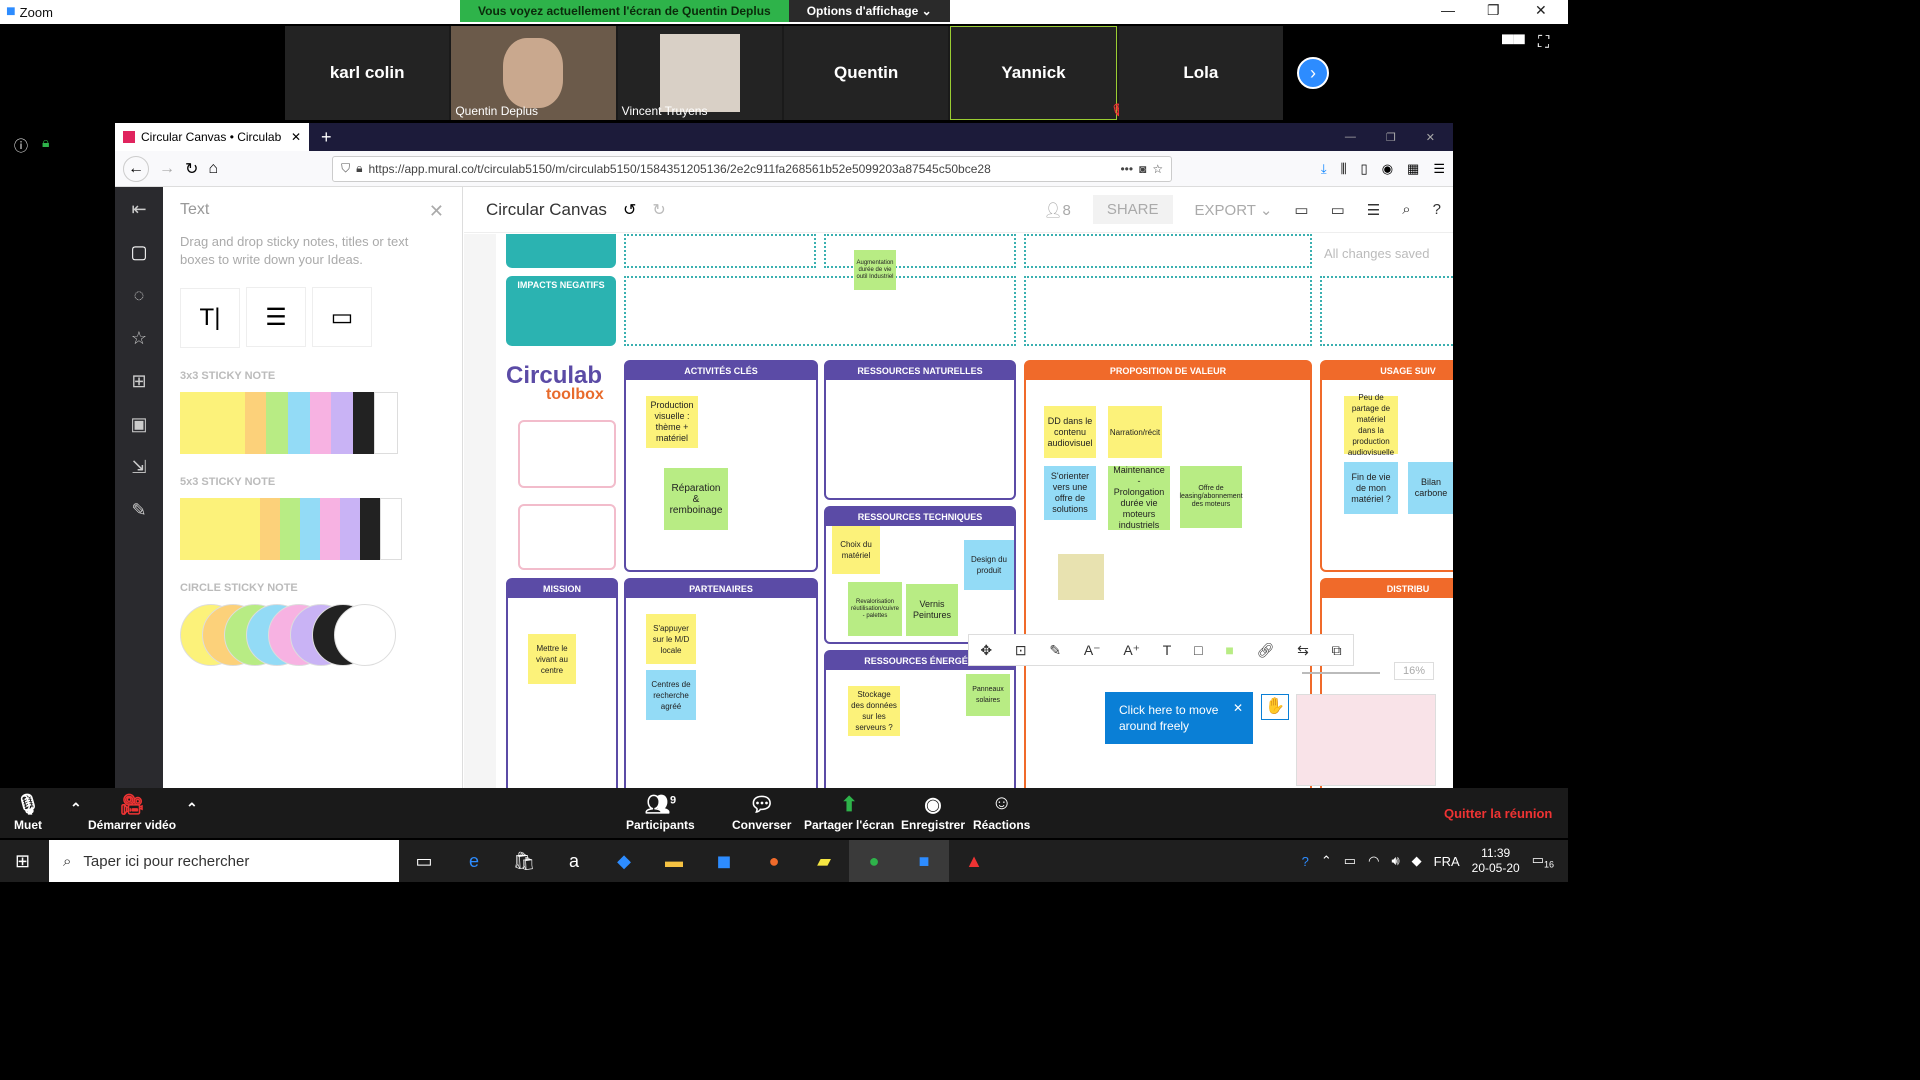  What do you see at coordinates (1229, 650) in the screenshot?
I see `color-swatch-icon: ■` at bounding box center [1229, 650].